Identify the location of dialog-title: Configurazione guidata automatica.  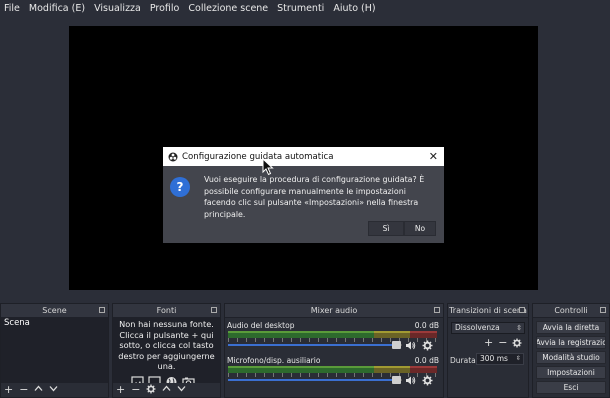
(258, 156).